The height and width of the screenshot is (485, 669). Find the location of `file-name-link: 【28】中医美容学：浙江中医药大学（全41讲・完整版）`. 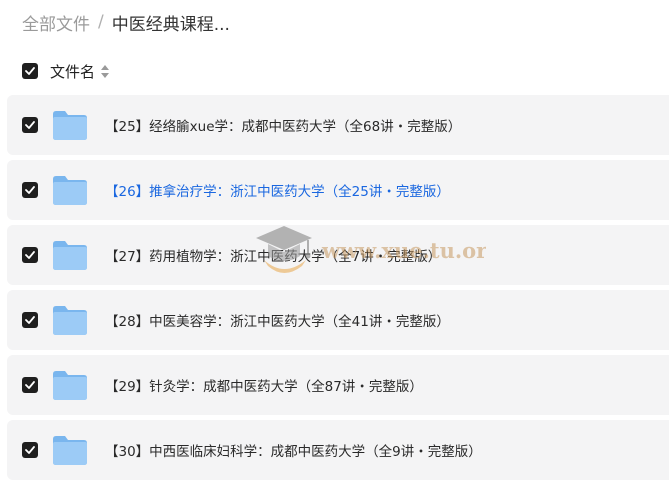

file-name-link: 【28】中医美容学：浙江中医药大学（全41讲・完整版） is located at coordinates (277, 320).